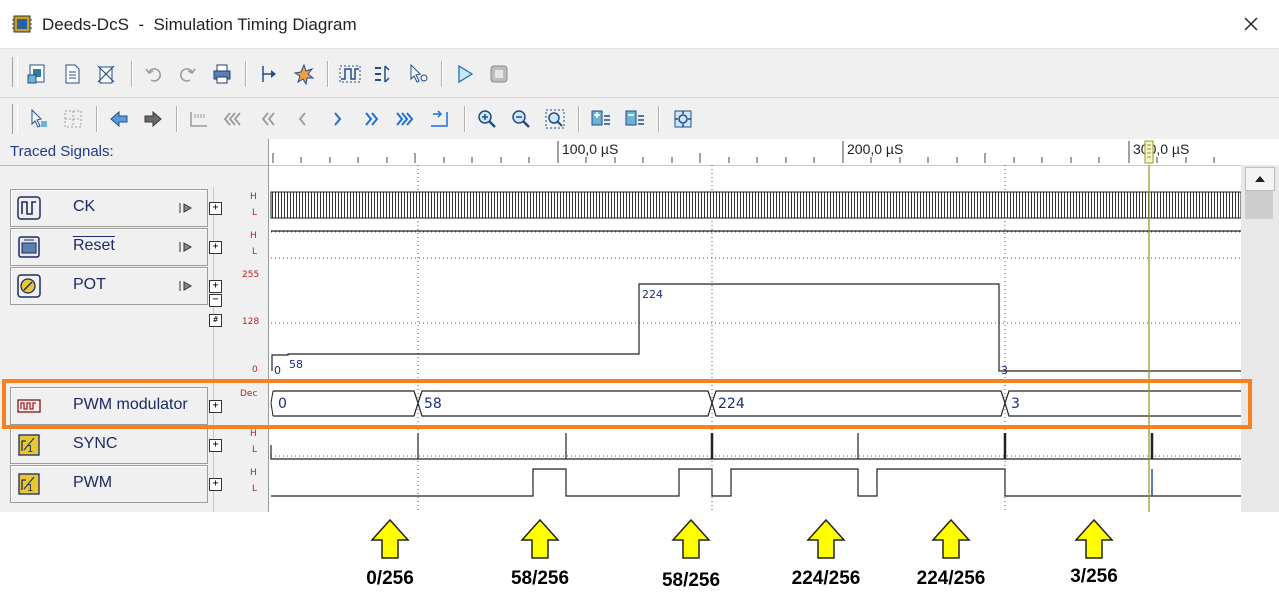  Describe the element at coordinates (106, 74) in the screenshot. I see `clear-page-button` at that location.